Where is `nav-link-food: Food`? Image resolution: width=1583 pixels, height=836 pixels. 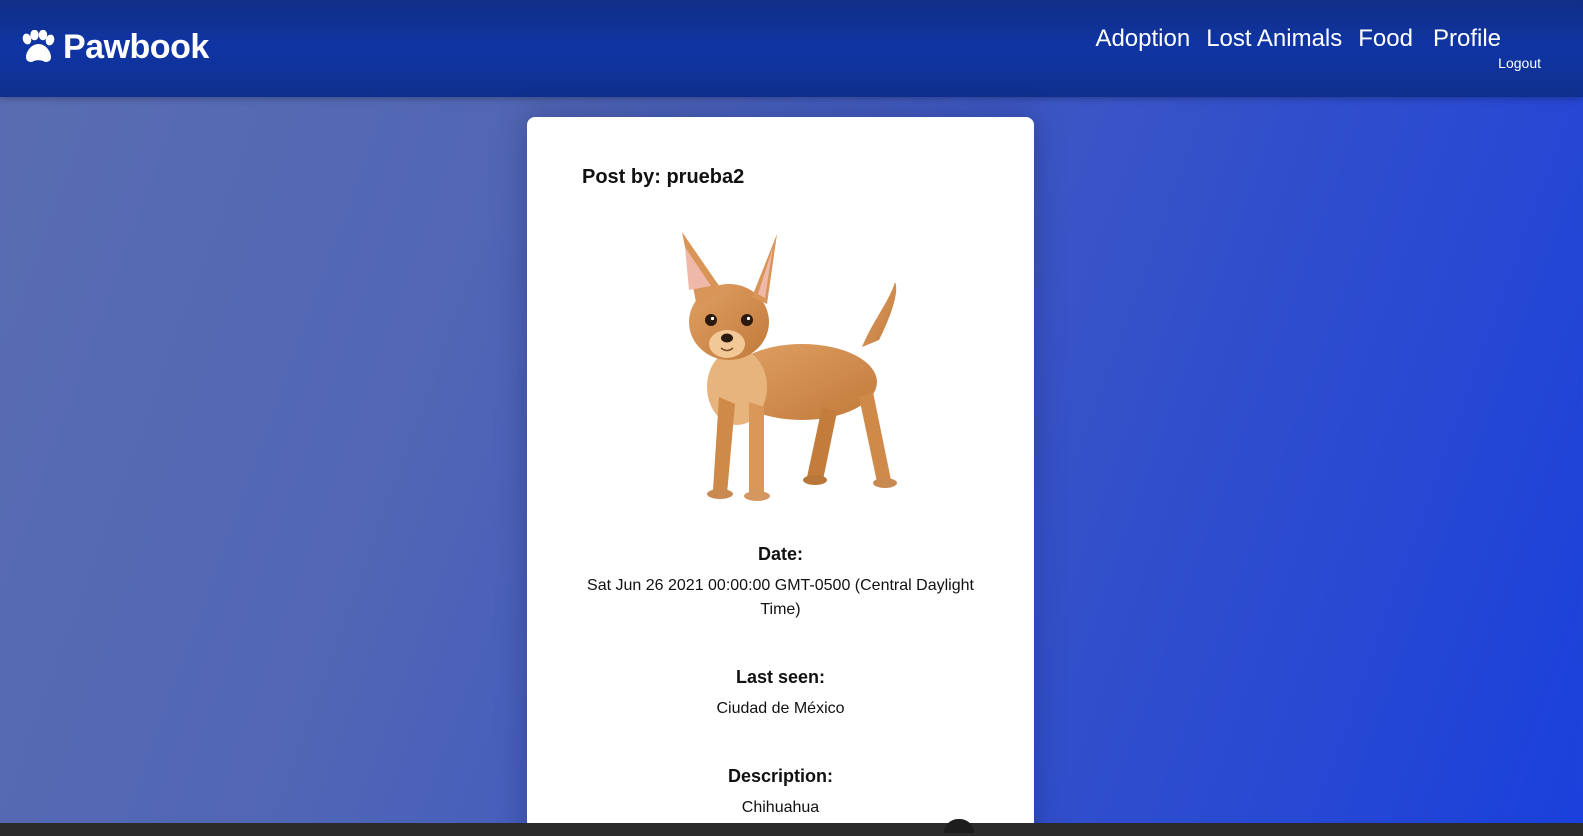 nav-link-food: Food is located at coordinates (1385, 39).